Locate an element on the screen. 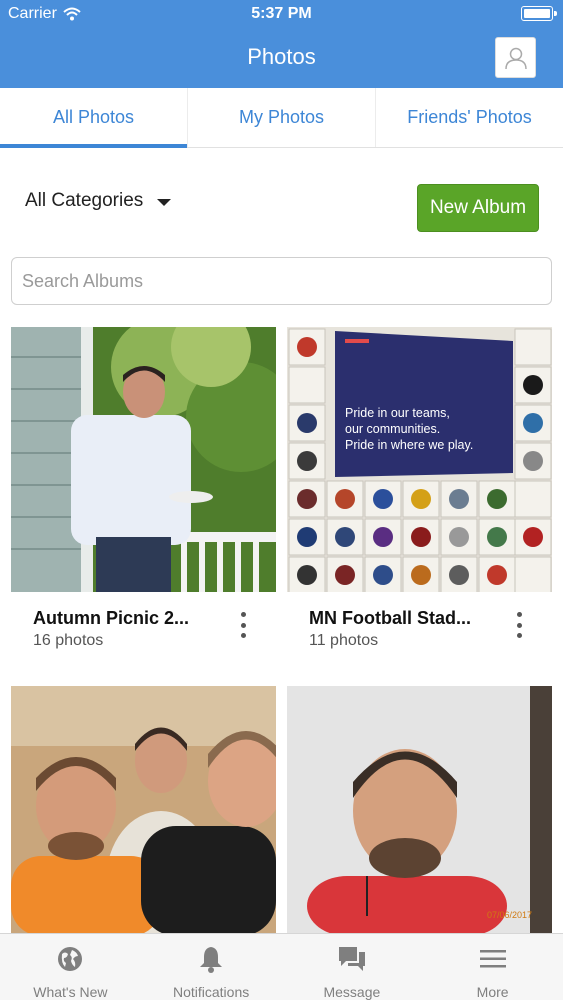 This screenshot has height=1000, width=563. tab-label: My Photos is located at coordinates (281, 117).